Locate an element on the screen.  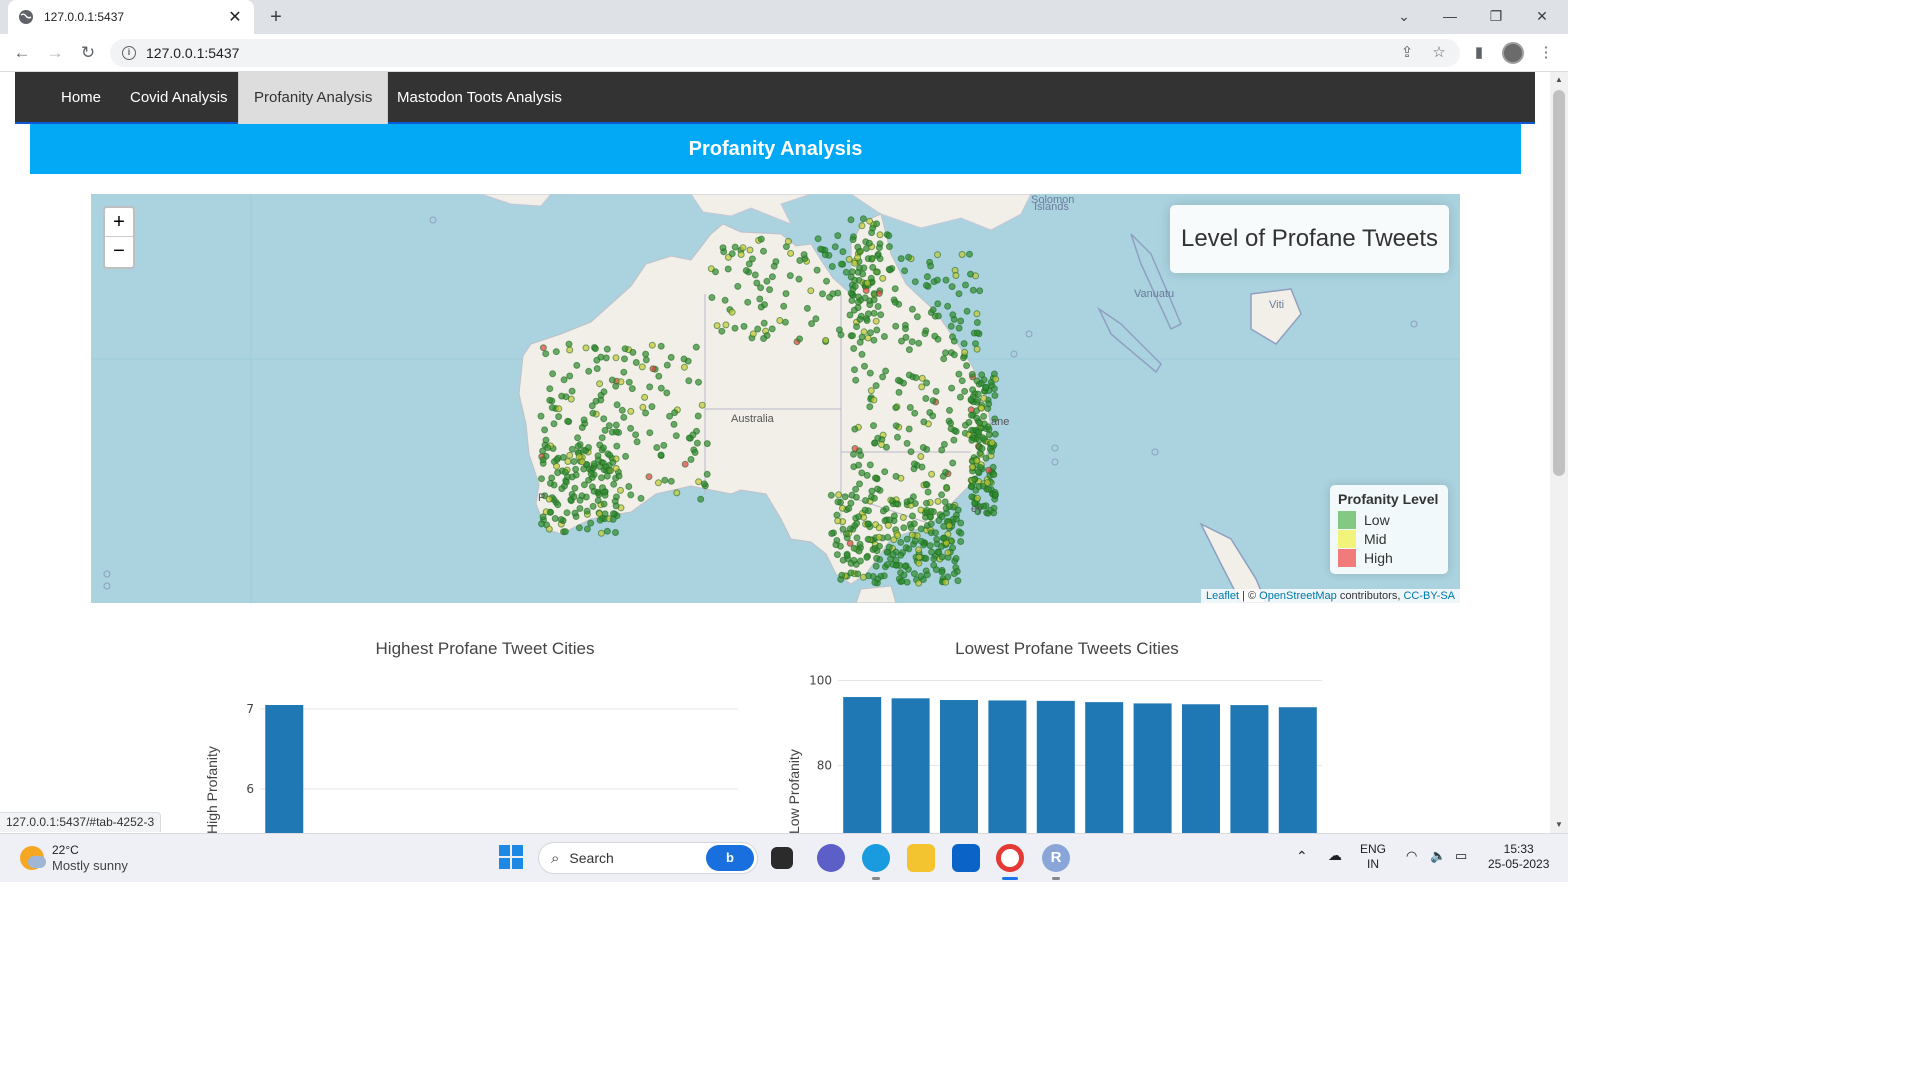
new-tab-button: + is located at coordinates (276, 17).